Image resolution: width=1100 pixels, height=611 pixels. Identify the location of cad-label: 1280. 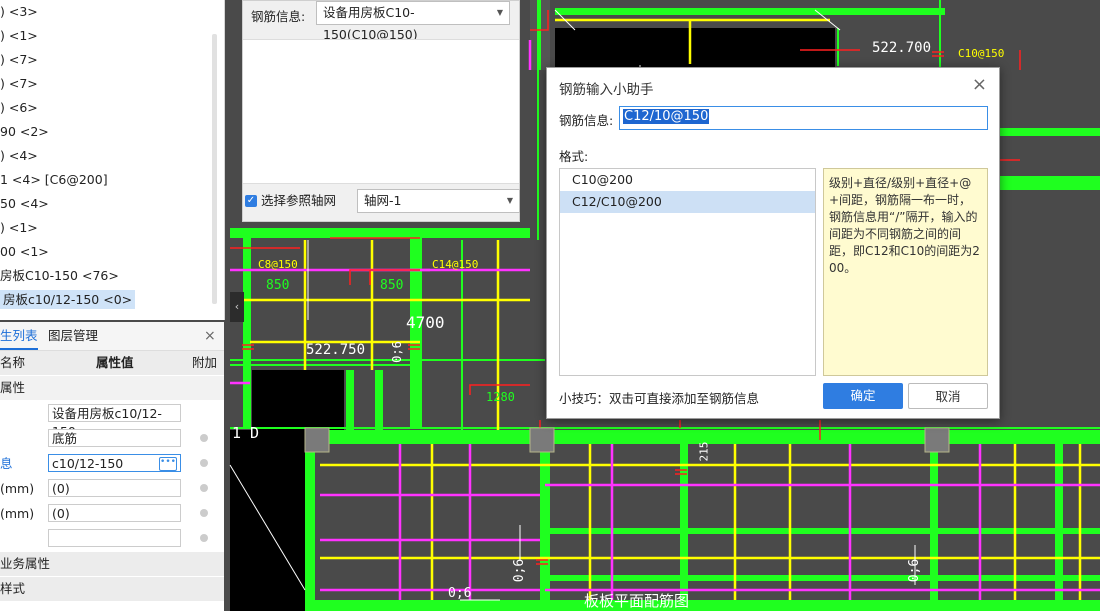
(500, 397).